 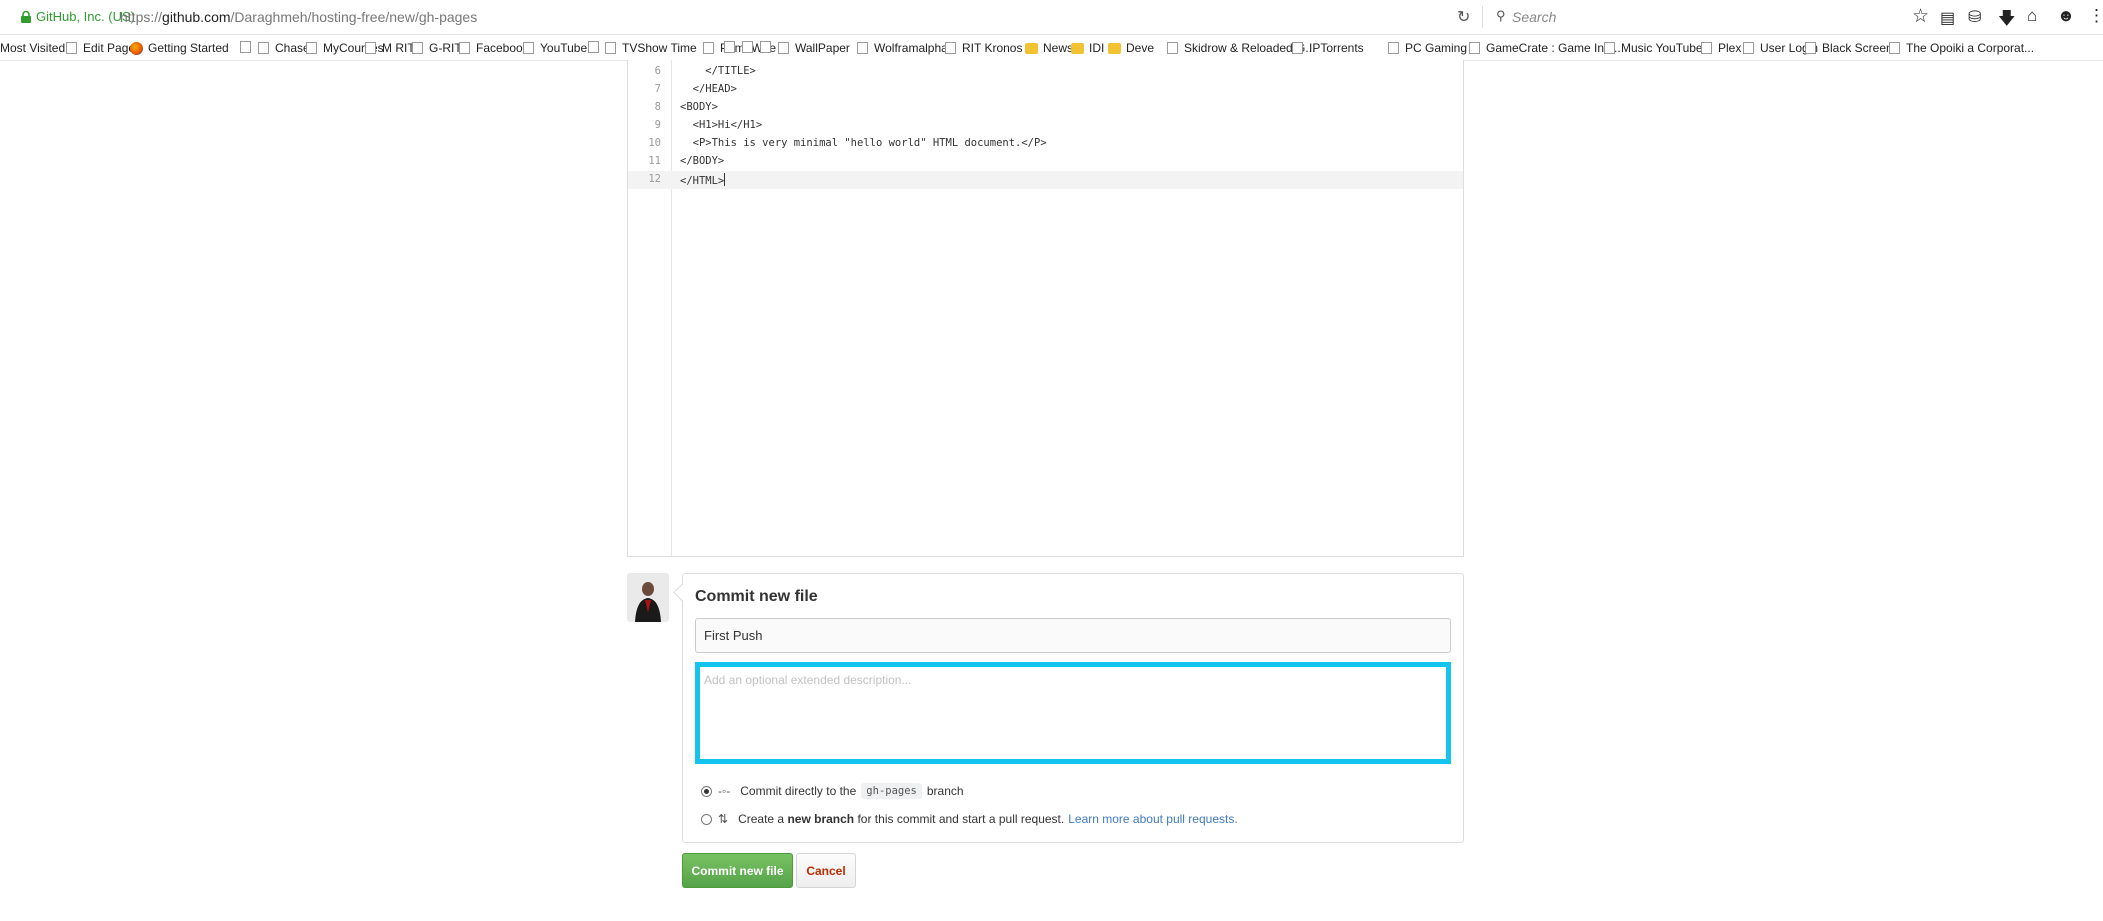 What do you see at coordinates (292, 48) in the screenshot?
I see `bookmark-label: Chase` at bounding box center [292, 48].